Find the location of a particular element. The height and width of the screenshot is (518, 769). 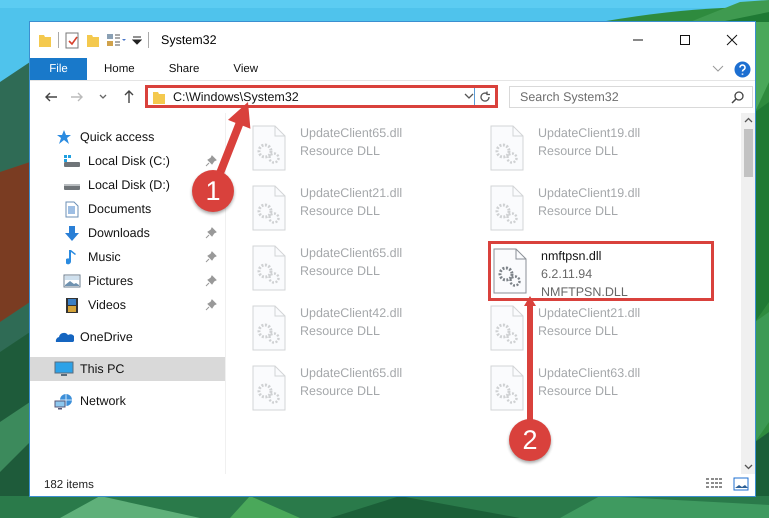

file-detail: 6.2.11.94 is located at coordinates (567, 274).